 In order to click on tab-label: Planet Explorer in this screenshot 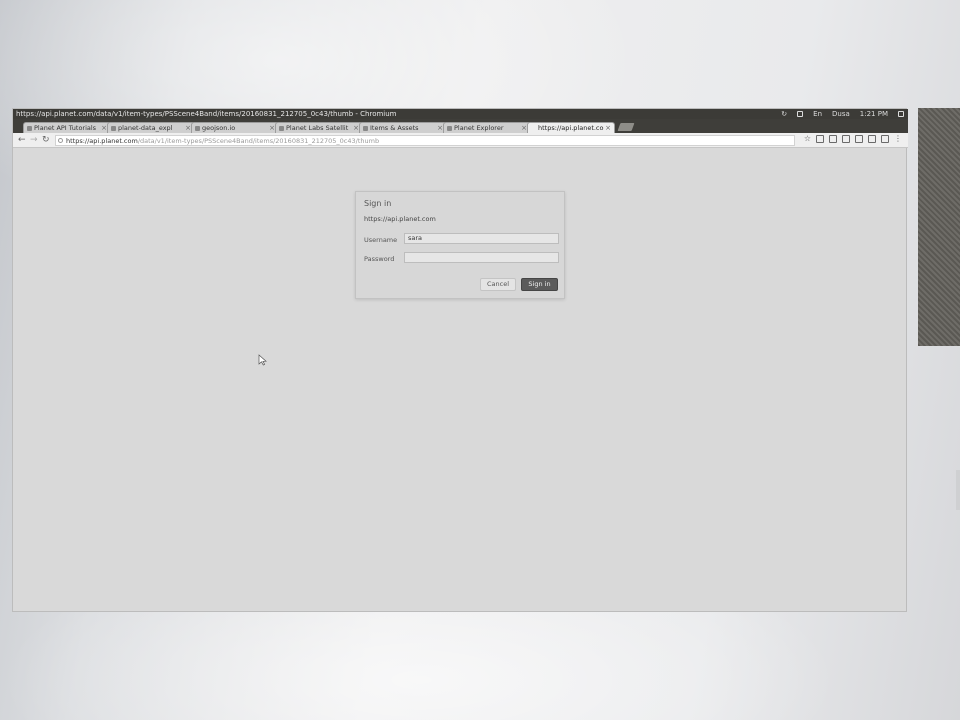, I will do `click(479, 128)`.